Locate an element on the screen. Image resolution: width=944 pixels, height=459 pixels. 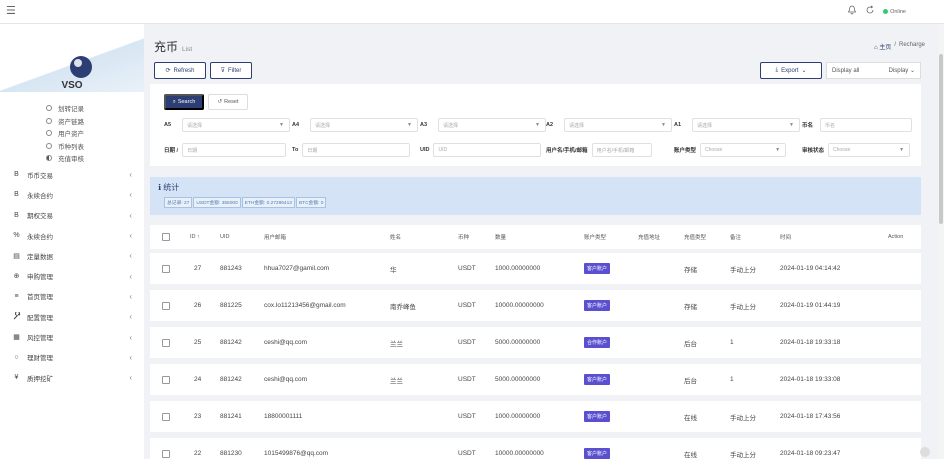
list-icon: ≡ is located at coordinates (16, 296).